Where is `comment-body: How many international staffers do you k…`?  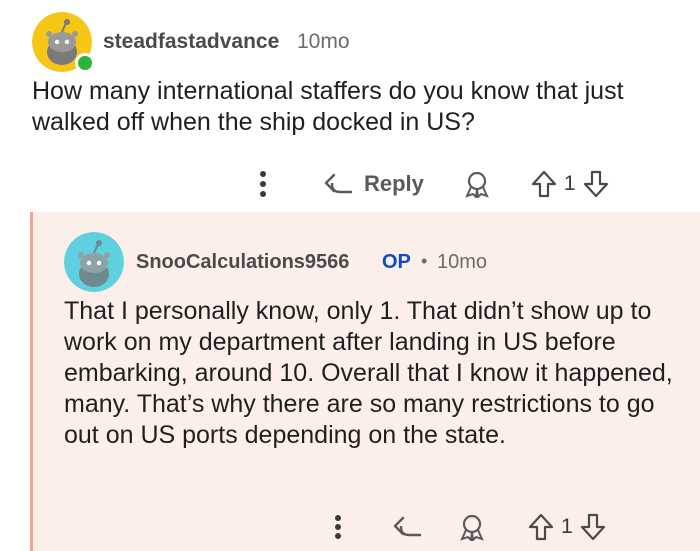 comment-body: How many international staffers do you k… is located at coordinates (328, 106).